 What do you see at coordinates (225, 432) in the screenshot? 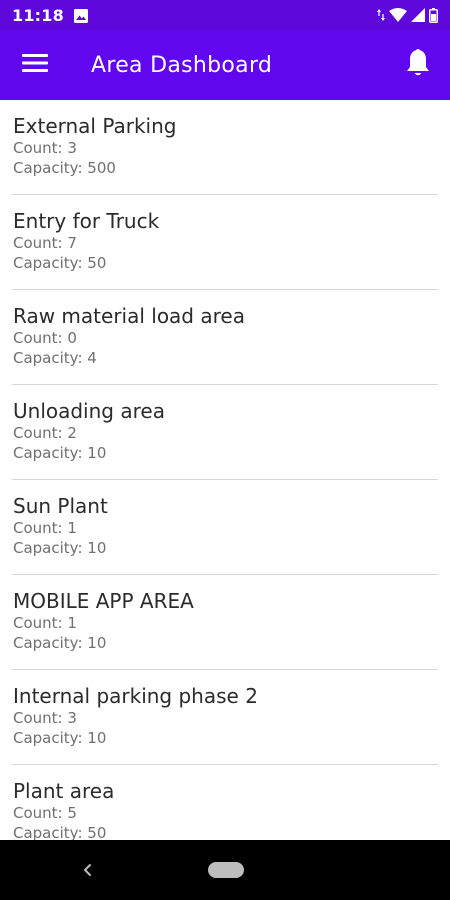
I see `list-item: Unloading area Count: 2 Capacity: 10` at bounding box center [225, 432].